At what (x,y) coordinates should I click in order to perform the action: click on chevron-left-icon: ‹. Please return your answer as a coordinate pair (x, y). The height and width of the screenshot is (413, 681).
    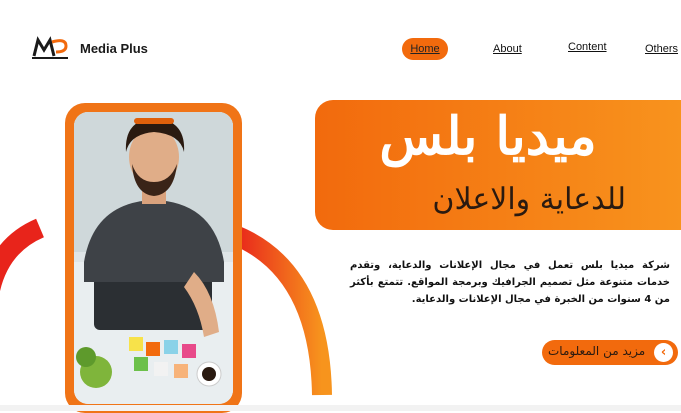
    Looking at the image, I should click on (663, 352).